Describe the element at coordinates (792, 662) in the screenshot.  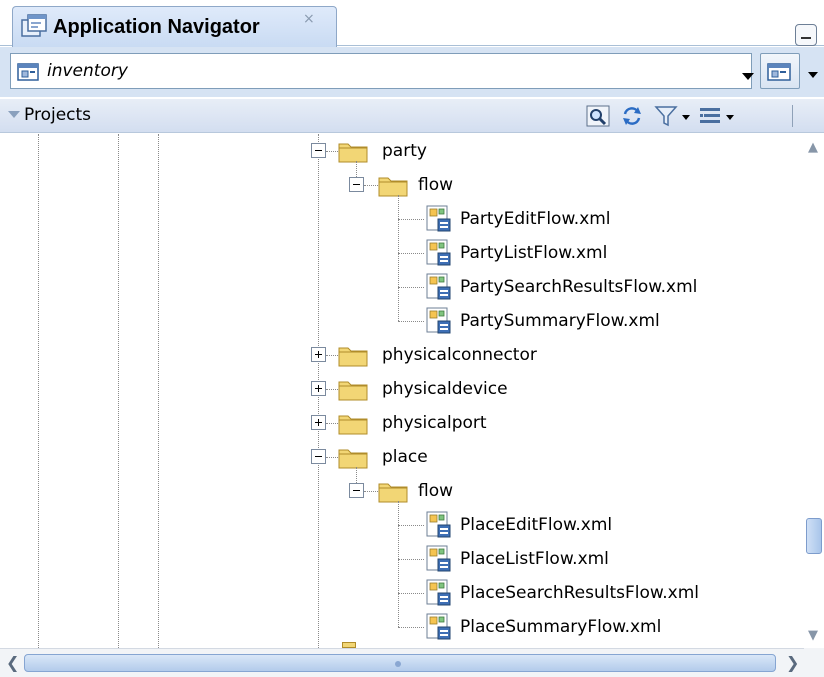
I see `scroll-right-icon: ❯` at that location.